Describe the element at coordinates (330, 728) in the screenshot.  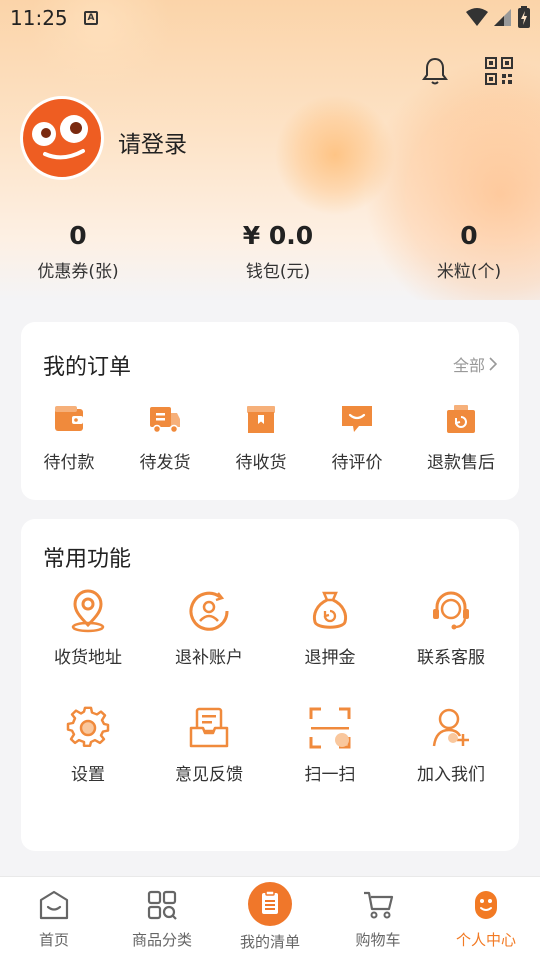
I see `scan-icon` at that location.